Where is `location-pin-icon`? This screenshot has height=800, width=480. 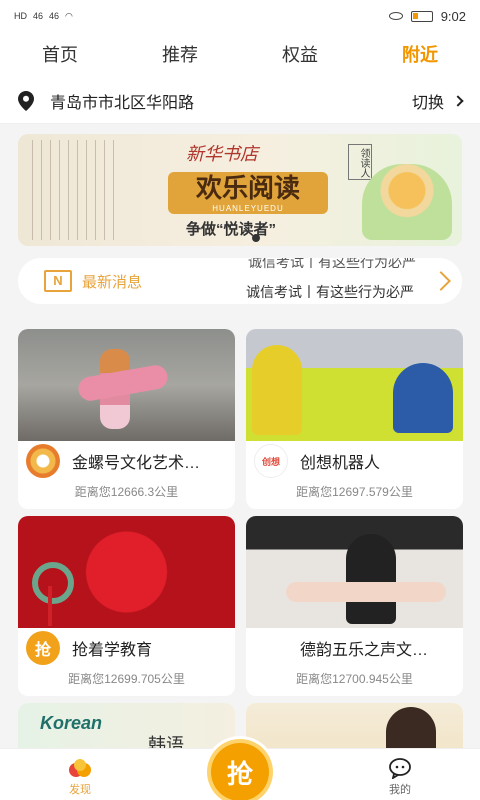
location-pin-icon is located at coordinates (26, 100).